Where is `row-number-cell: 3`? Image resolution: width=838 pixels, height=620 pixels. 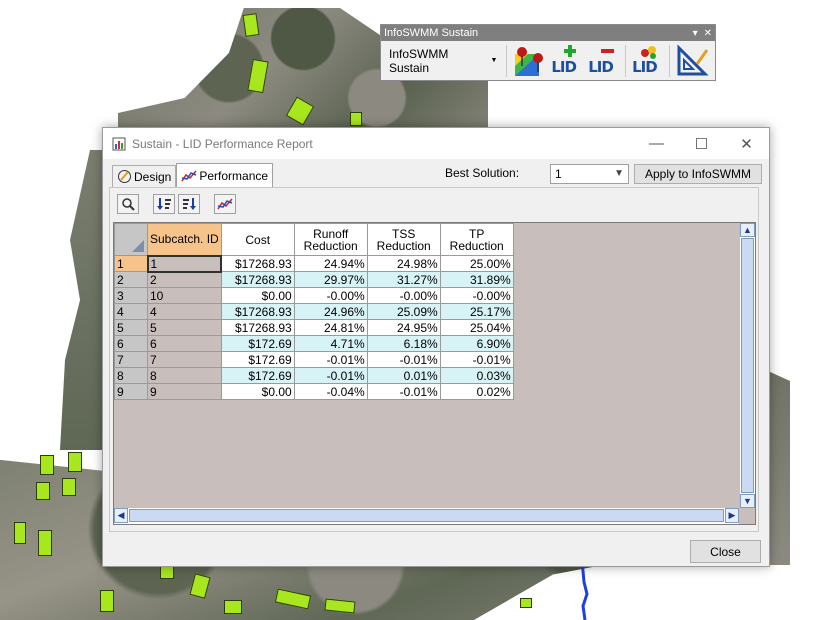
row-number-cell: 3 is located at coordinates (131, 295).